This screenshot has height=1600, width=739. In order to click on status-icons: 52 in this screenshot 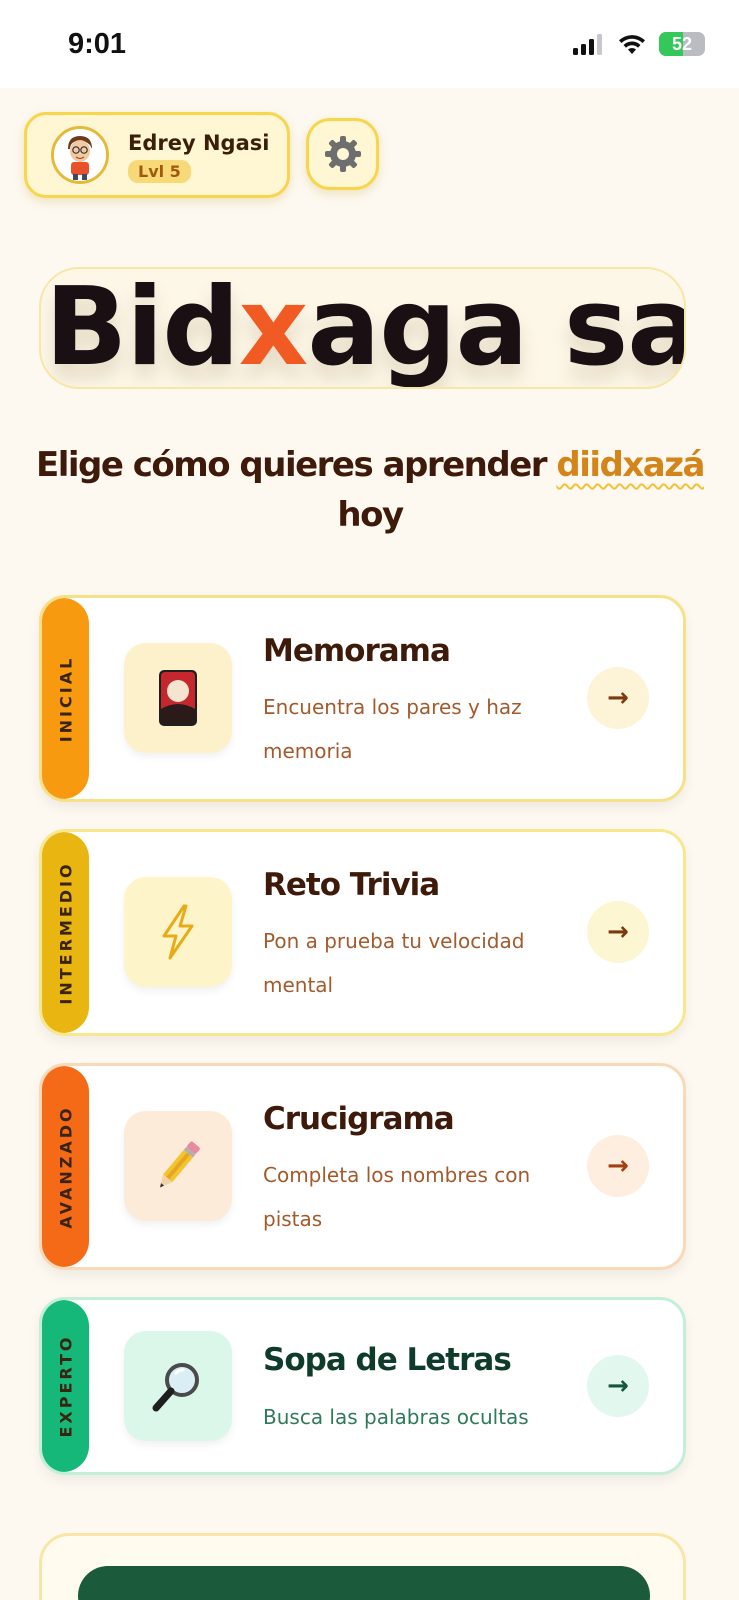, I will do `click(639, 44)`.